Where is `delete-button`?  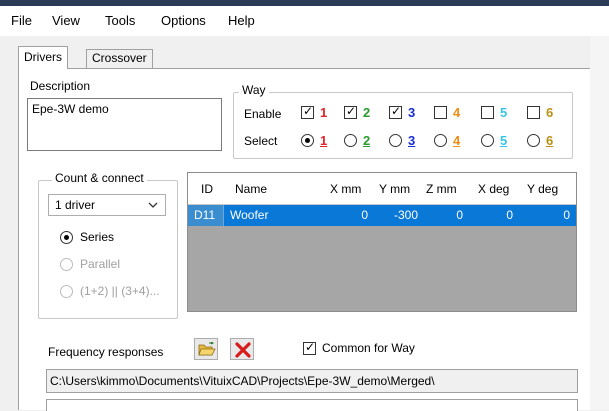 delete-button is located at coordinates (242, 349).